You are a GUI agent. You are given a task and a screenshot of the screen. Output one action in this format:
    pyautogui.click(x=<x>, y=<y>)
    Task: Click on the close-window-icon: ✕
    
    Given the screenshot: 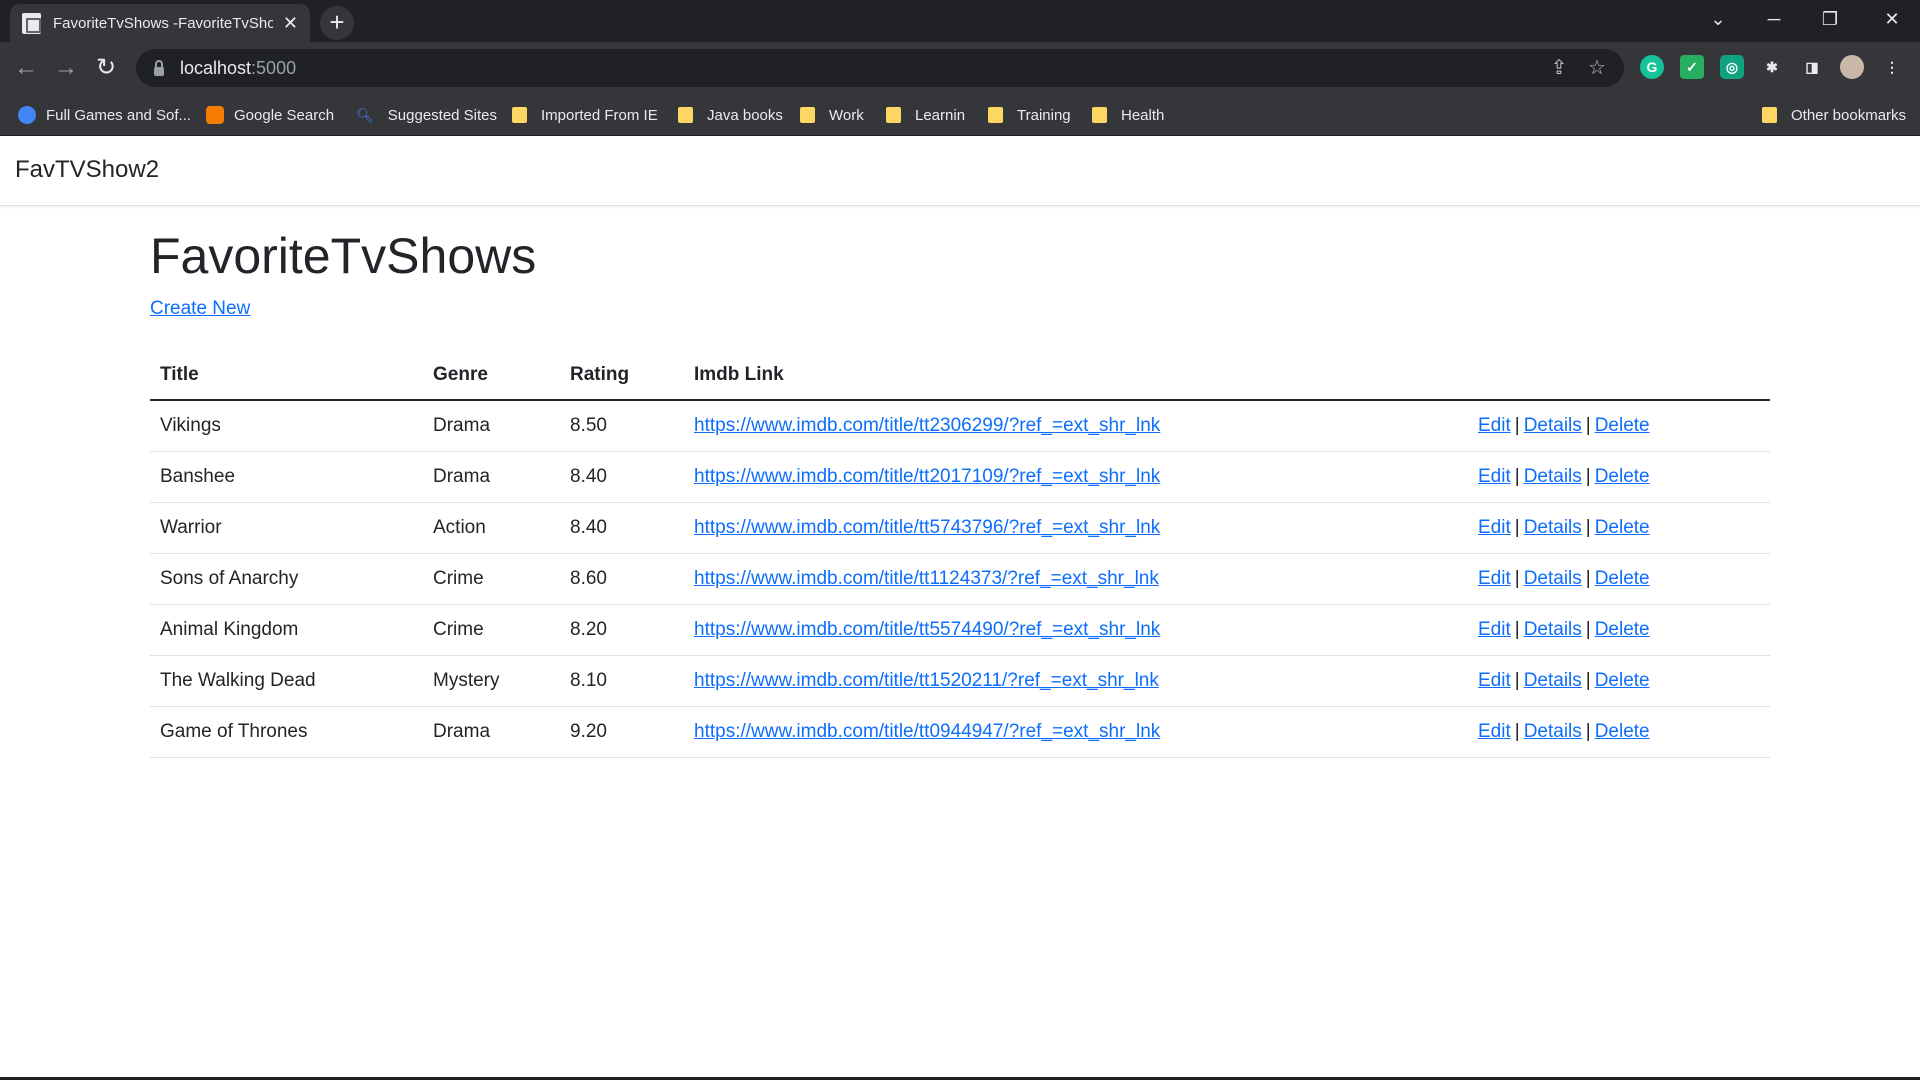 What is the action you would take?
    pyautogui.click(x=1892, y=19)
    